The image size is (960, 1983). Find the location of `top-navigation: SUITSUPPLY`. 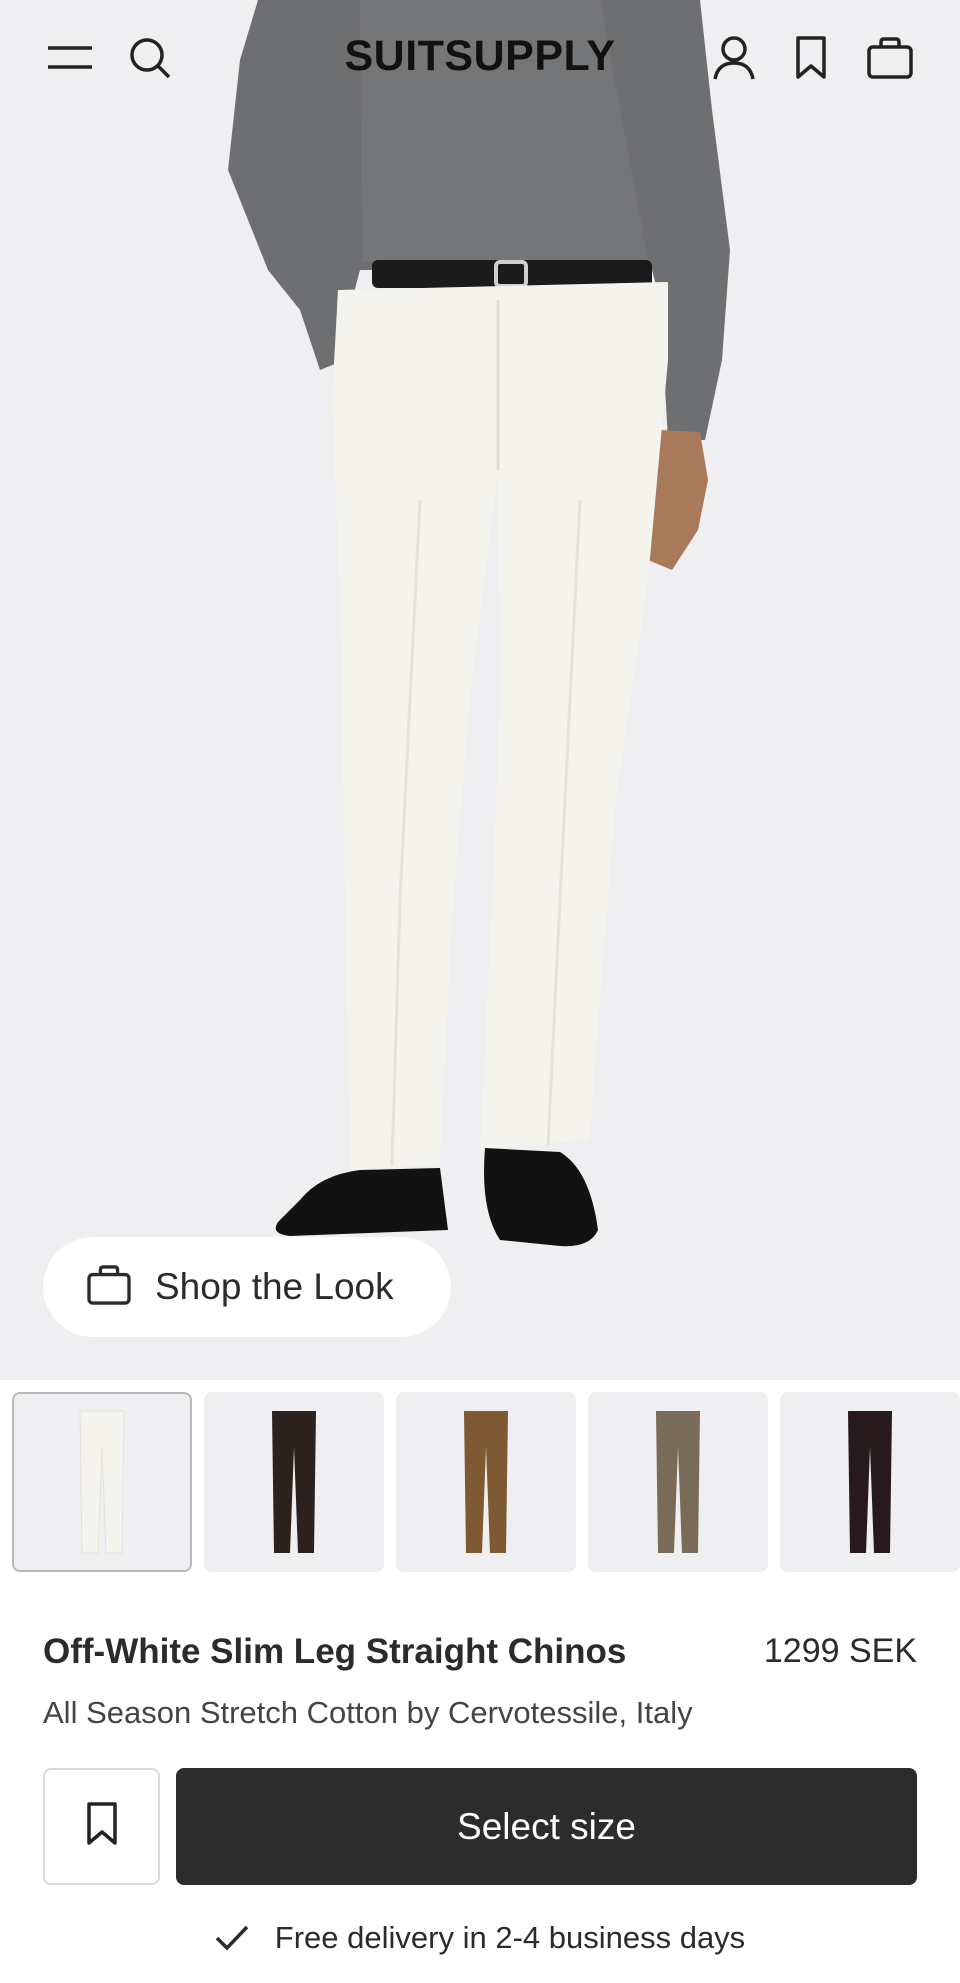

top-navigation: SUITSUPPLY is located at coordinates (480, 58).